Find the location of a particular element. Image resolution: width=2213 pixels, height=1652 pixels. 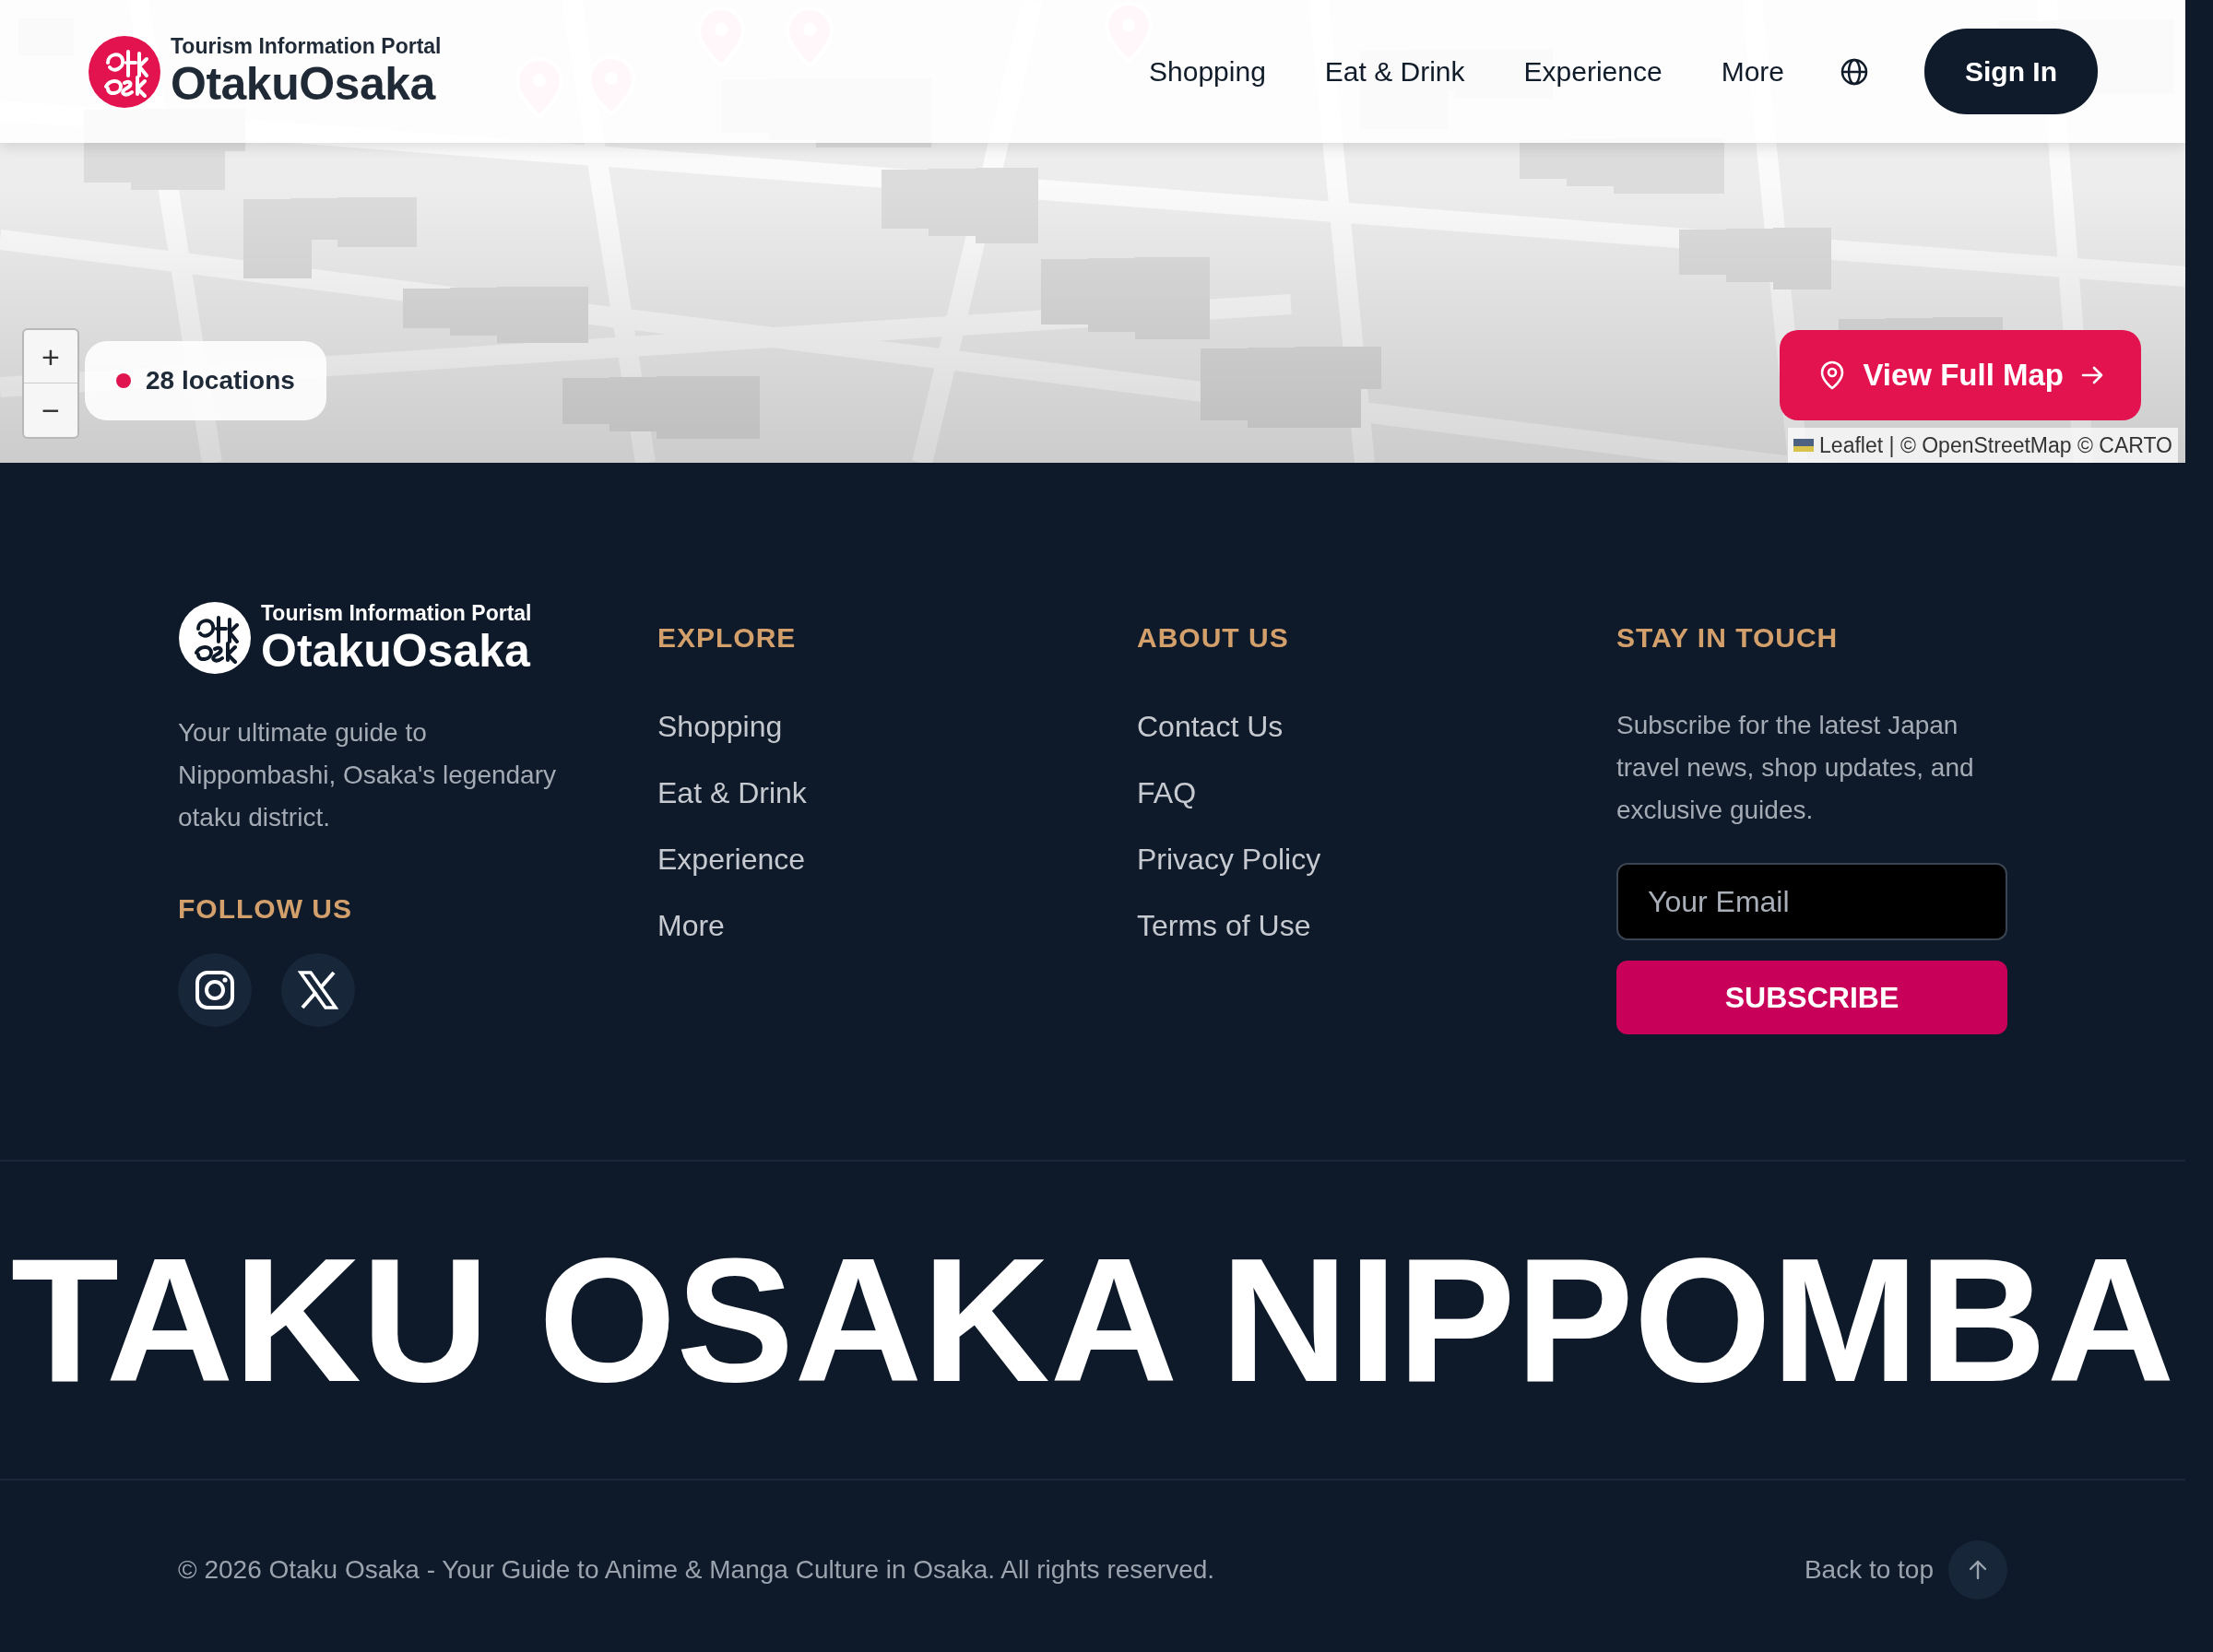

section-heading: EXPLORE is located at coordinates (727, 638).